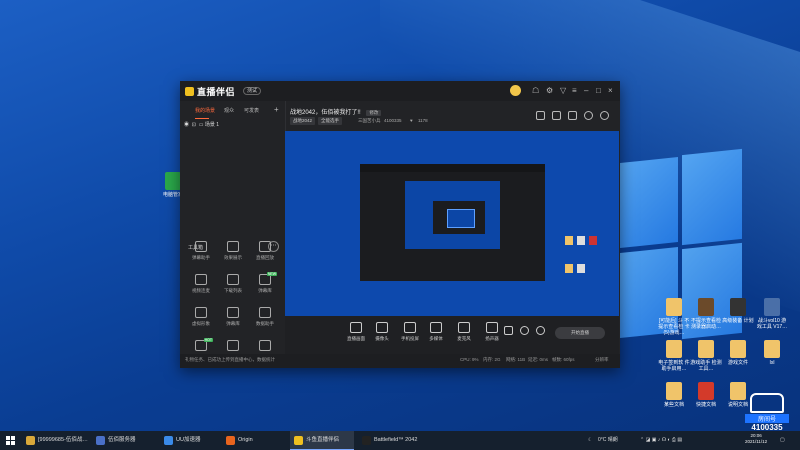 The height and width of the screenshot is (450, 800). I want to click on tool-avatar: 虚拟形象, so click(201, 317).